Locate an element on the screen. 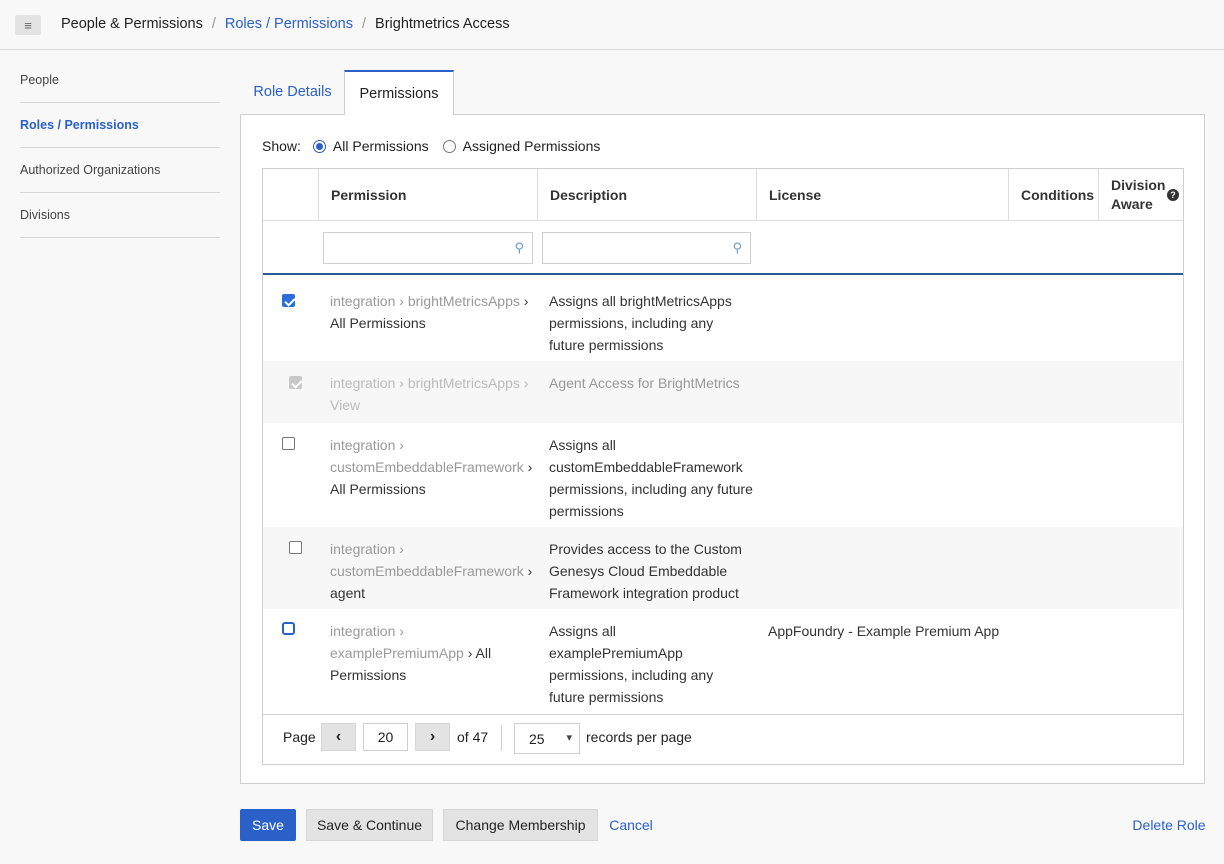 The width and height of the screenshot is (1224, 864). page-number-input: 20 is located at coordinates (385, 737).